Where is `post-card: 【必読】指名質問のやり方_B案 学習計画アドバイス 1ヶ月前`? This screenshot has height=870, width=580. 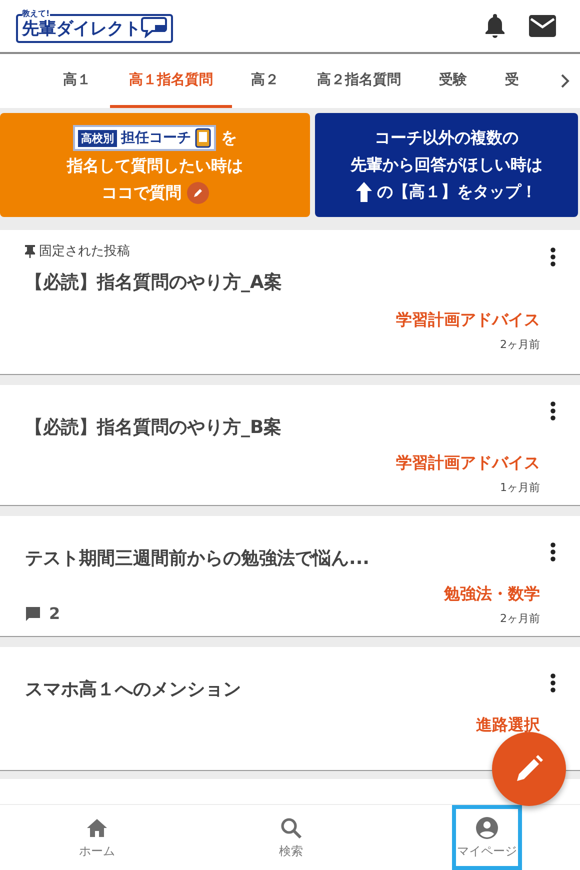
post-card: 【必読】指名質問のやり方_B案 学習計画アドバイス 1ヶ月前 is located at coordinates (290, 445).